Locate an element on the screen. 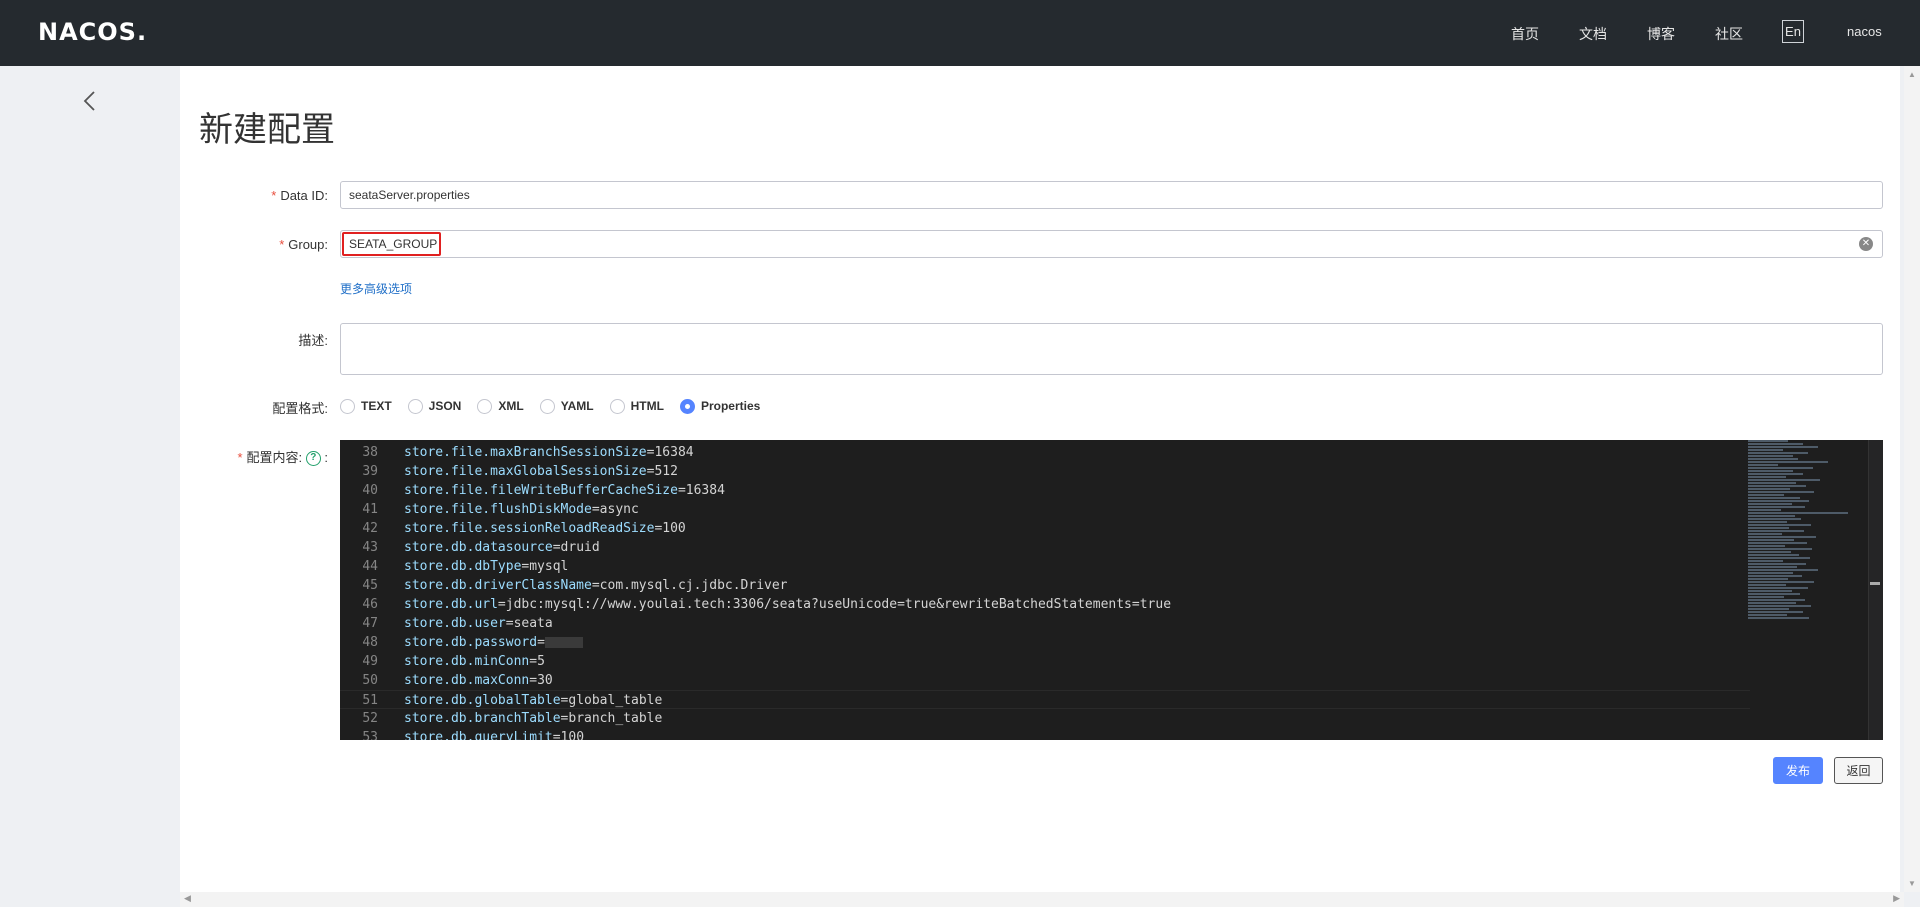 This screenshot has height=907, width=1920. data-id-input: seataServer.properties is located at coordinates (1111, 195).